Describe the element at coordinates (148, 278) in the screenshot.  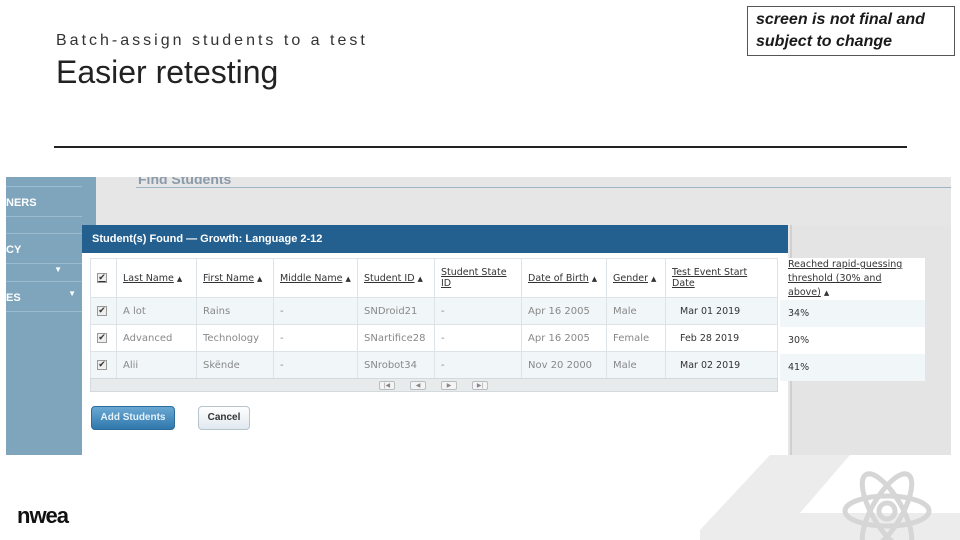
I see `label: Last Name` at that location.